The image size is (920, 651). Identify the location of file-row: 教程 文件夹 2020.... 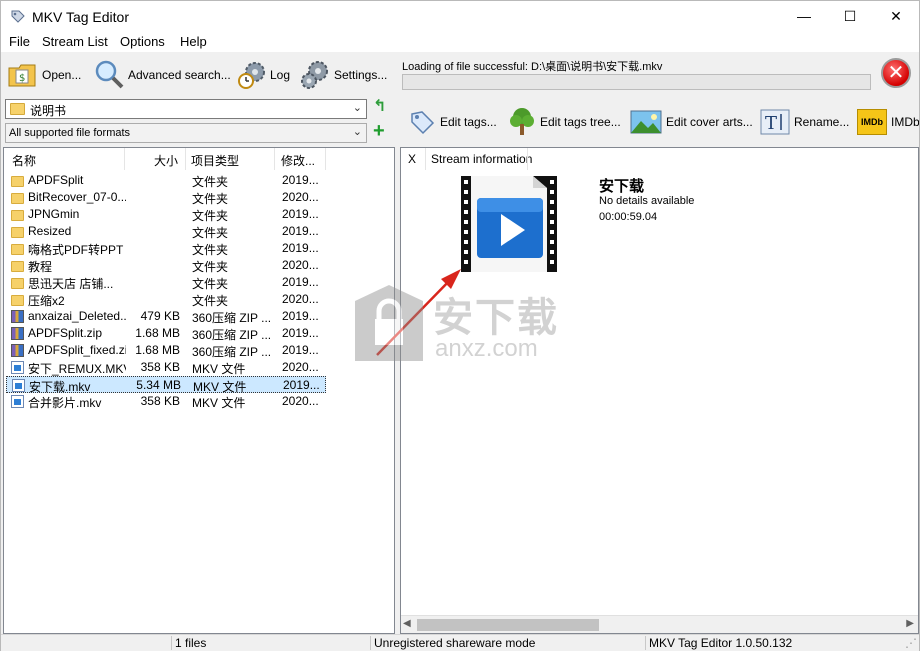
(166, 265).